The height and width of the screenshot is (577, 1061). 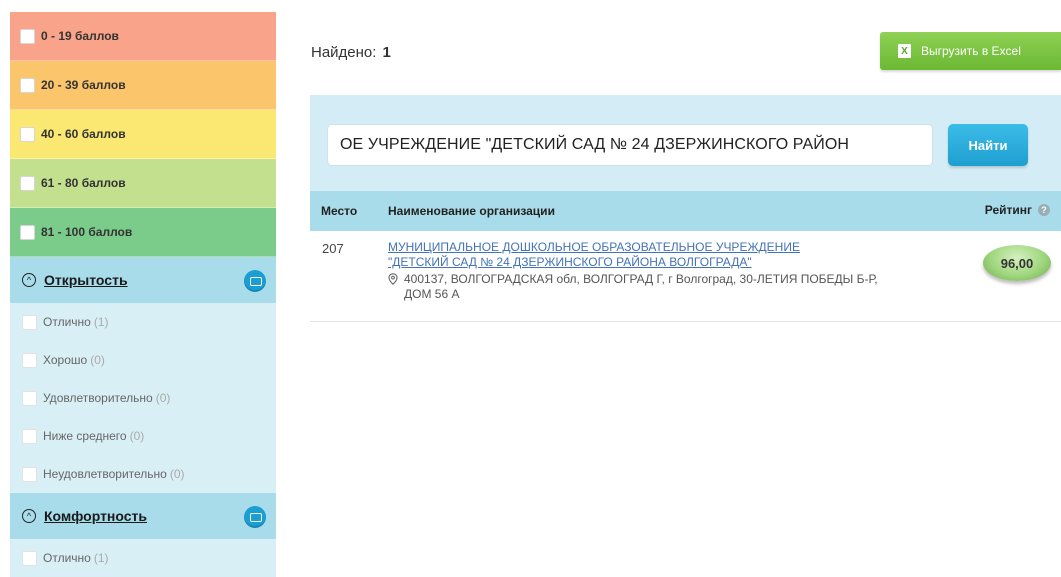 What do you see at coordinates (386, 52) in the screenshot?
I see `found-count: 1` at bounding box center [386, 52].